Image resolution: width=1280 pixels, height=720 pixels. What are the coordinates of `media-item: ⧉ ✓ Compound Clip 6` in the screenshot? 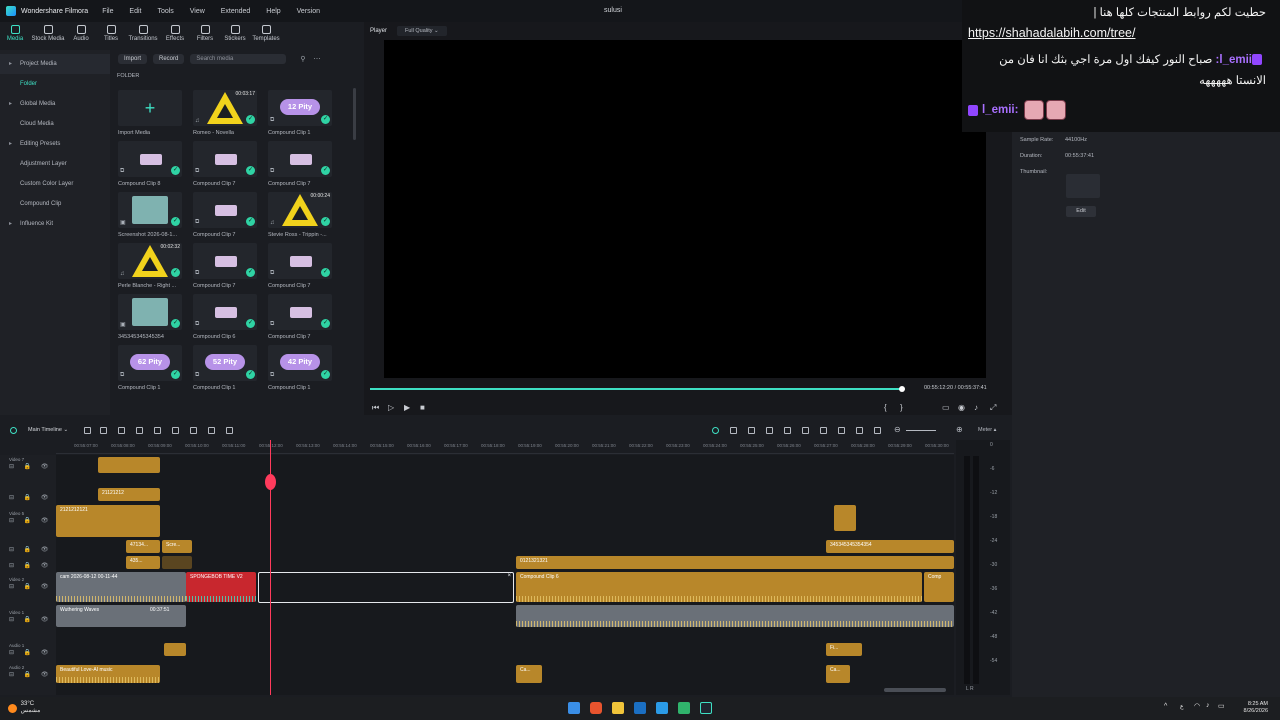 It's located at (226, 319).